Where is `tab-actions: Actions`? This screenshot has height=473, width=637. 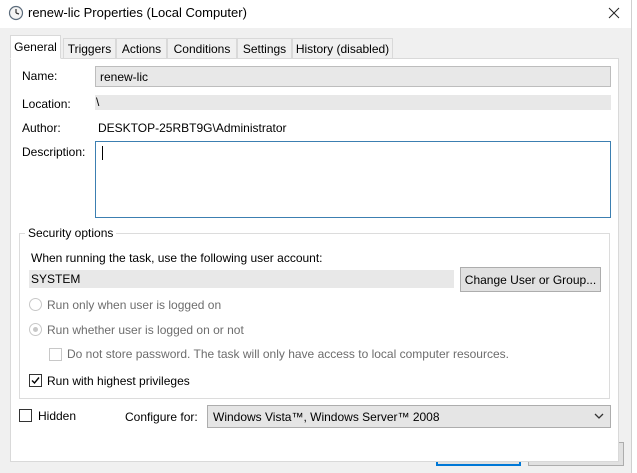
tab-actions: Actions is located at coordinates (141, 48).